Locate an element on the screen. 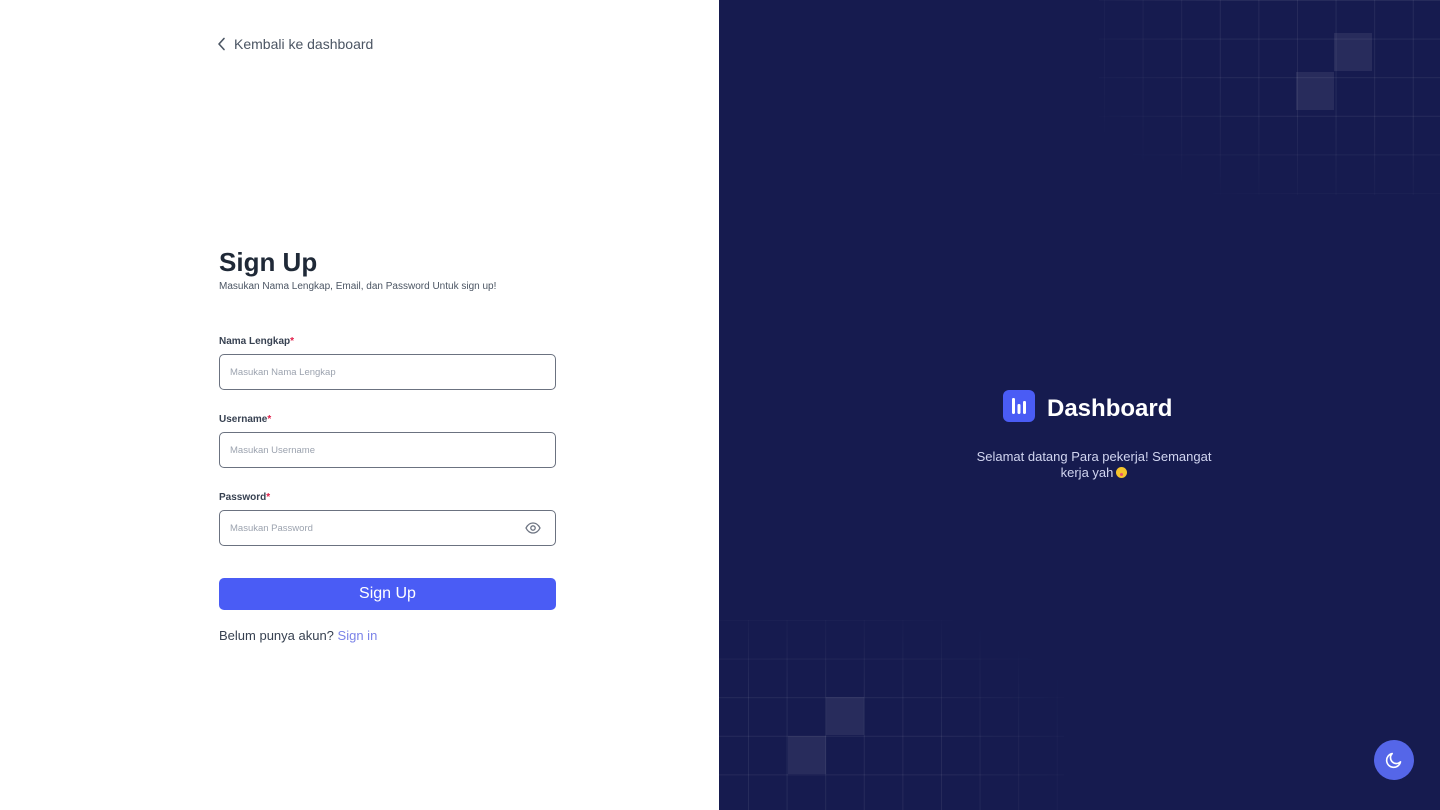 The image size is (1440, 810). password-input-box is located at coordinates (387, 528).